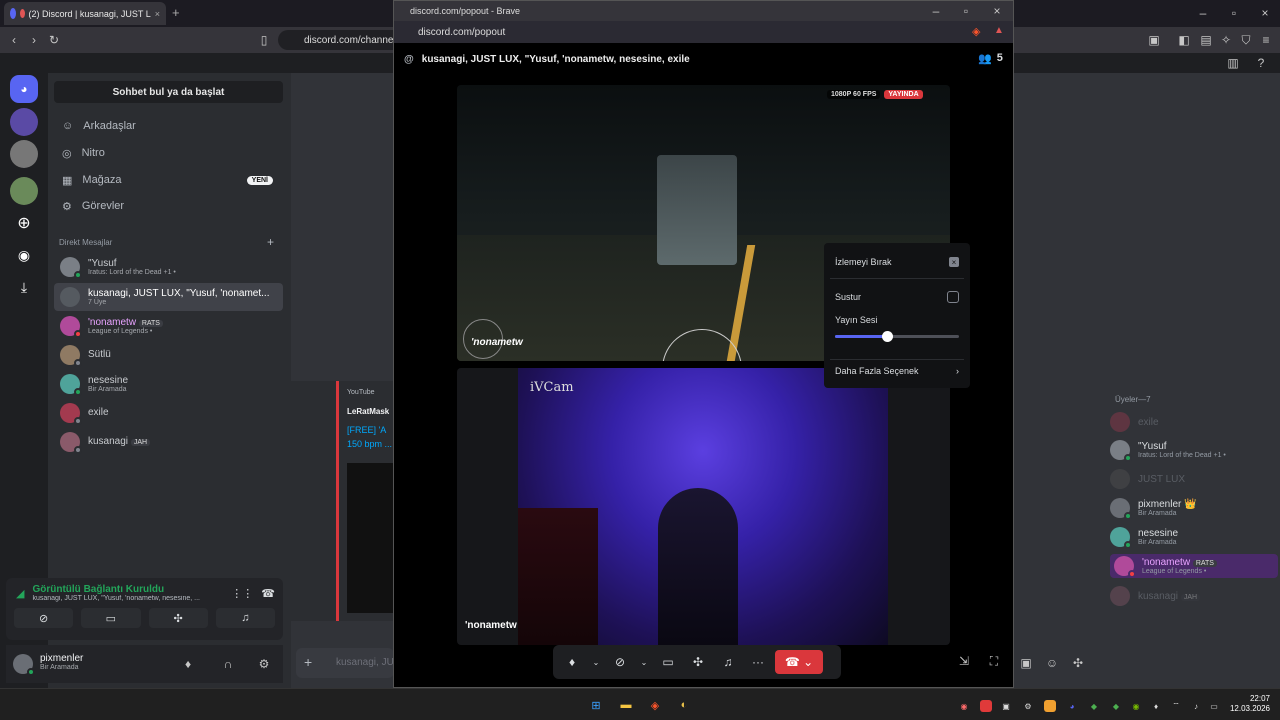 The height and width of the screenshot is (720, 1280). I want to click on reload-icon: ↻, so click(54, 40).